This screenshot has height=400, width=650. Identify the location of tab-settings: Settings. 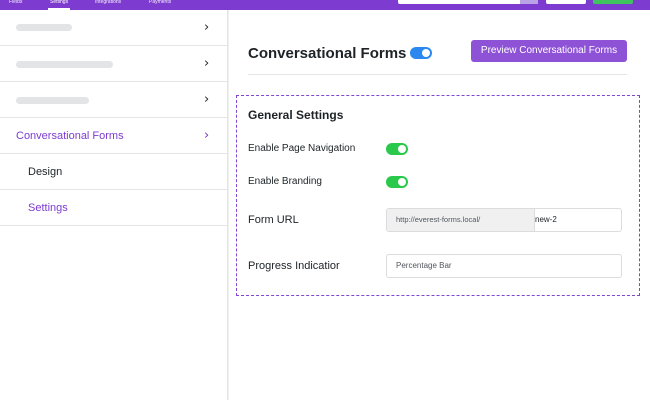
(59, 5).